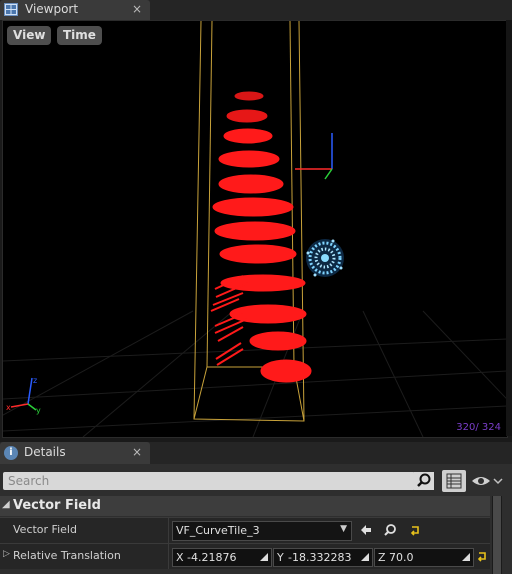  What do you see at coordinates (366, 530) in the screenshot?
I see `arrow-left-icon` at bounding box center [366, 530].